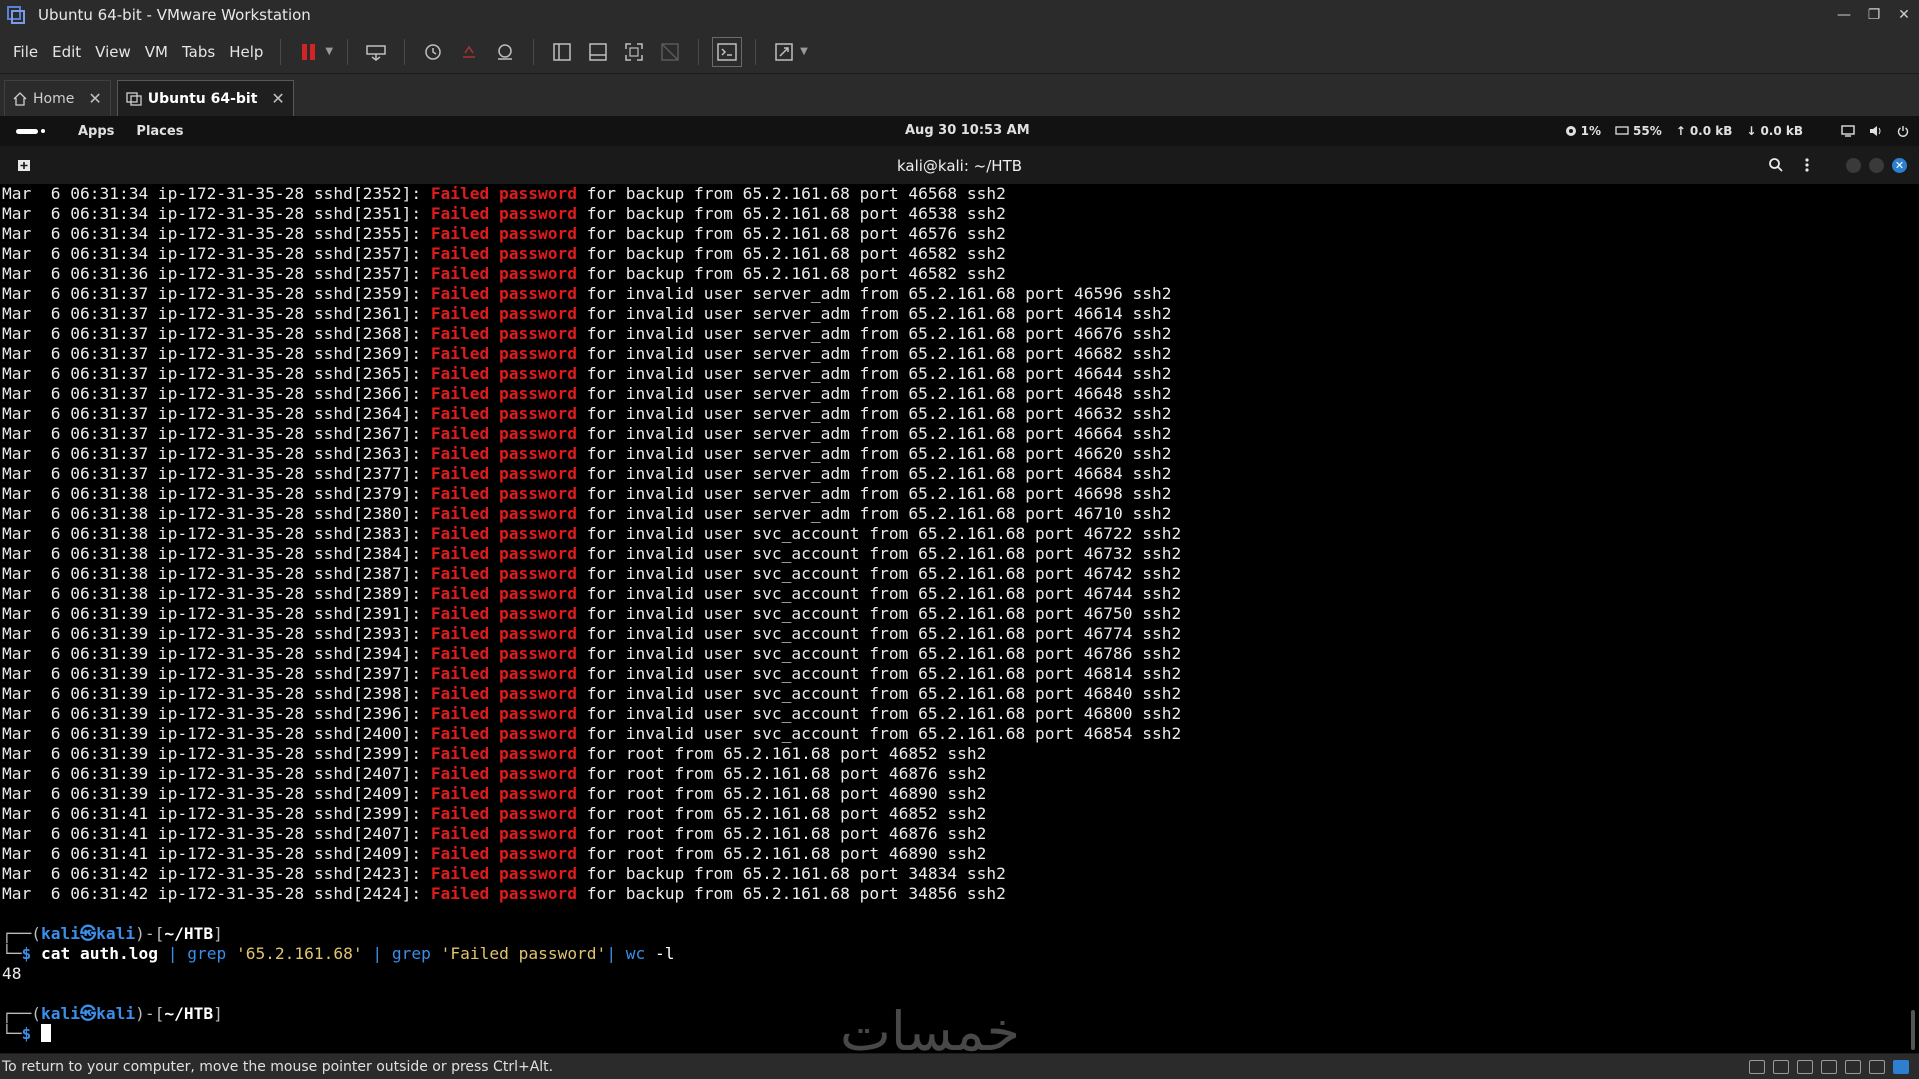 The width and height of the screenshot is (1919, 1079). Describe the element at coordinates (198, 52) in the screenshot. I see `menu-tabs: Tabs` at that location.